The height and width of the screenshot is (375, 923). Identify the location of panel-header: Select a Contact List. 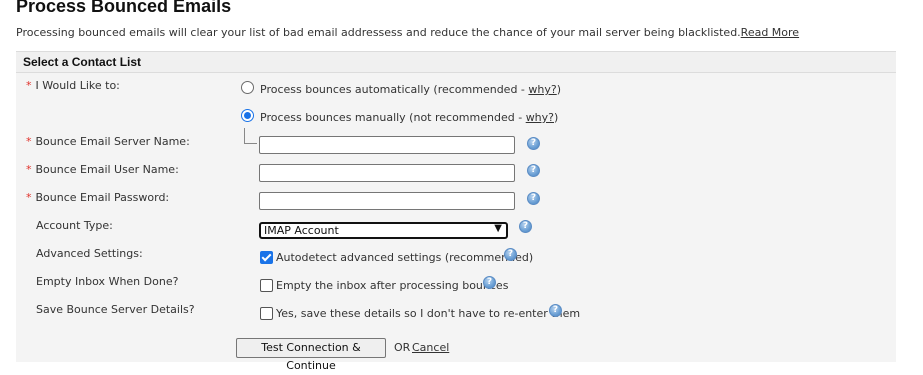
(456, 62).